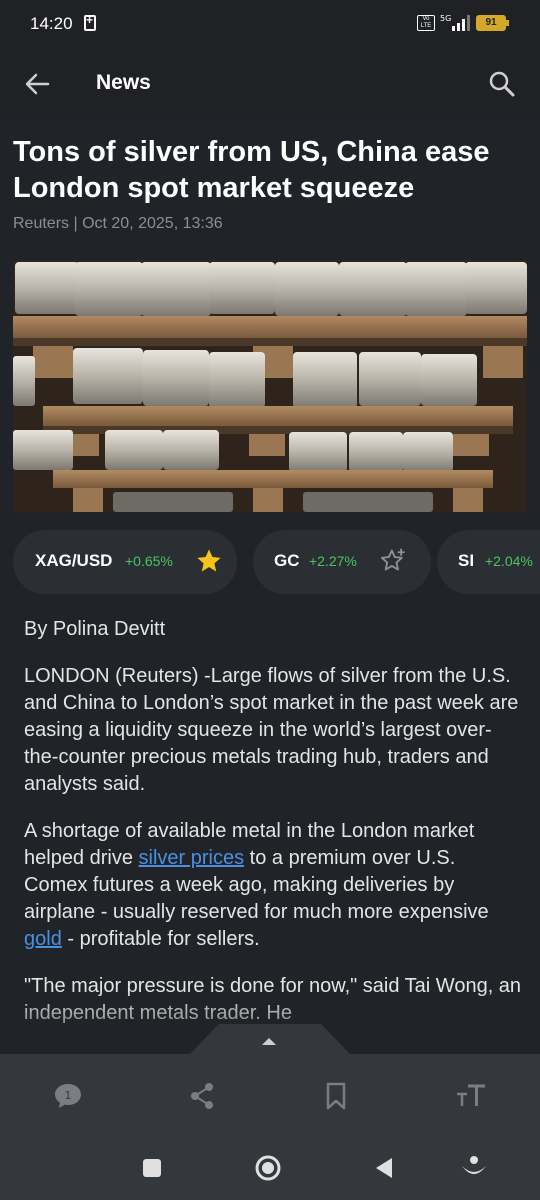  I want to click on ticker-chips: XAG/USD +0.65% GC +2.27% SI +2.04%, so click(276, 563).